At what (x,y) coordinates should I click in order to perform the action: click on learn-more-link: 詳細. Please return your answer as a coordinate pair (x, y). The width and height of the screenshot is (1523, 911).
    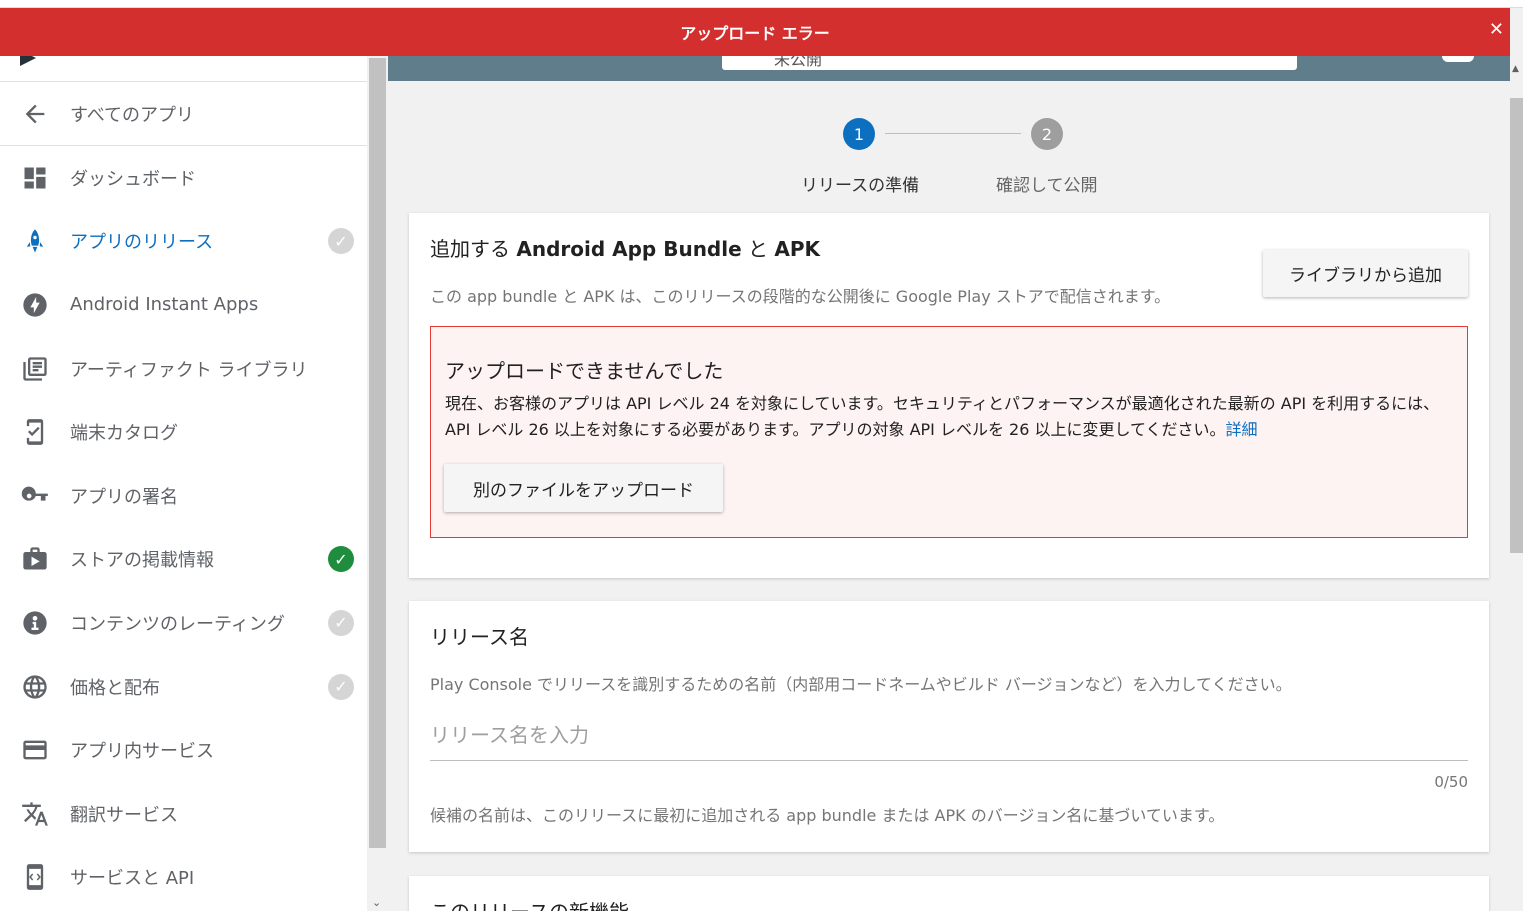
    Looking at the image, I should click on (1242, 429).